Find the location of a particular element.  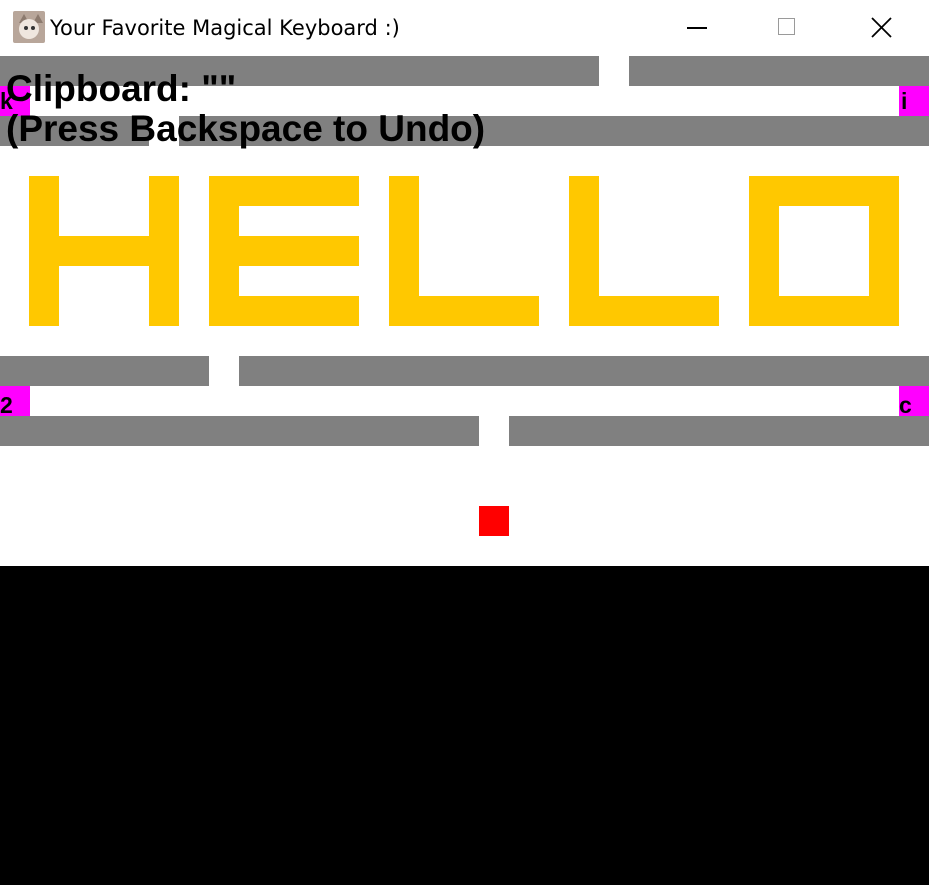

close-icon is located at coordinates (881, 27).